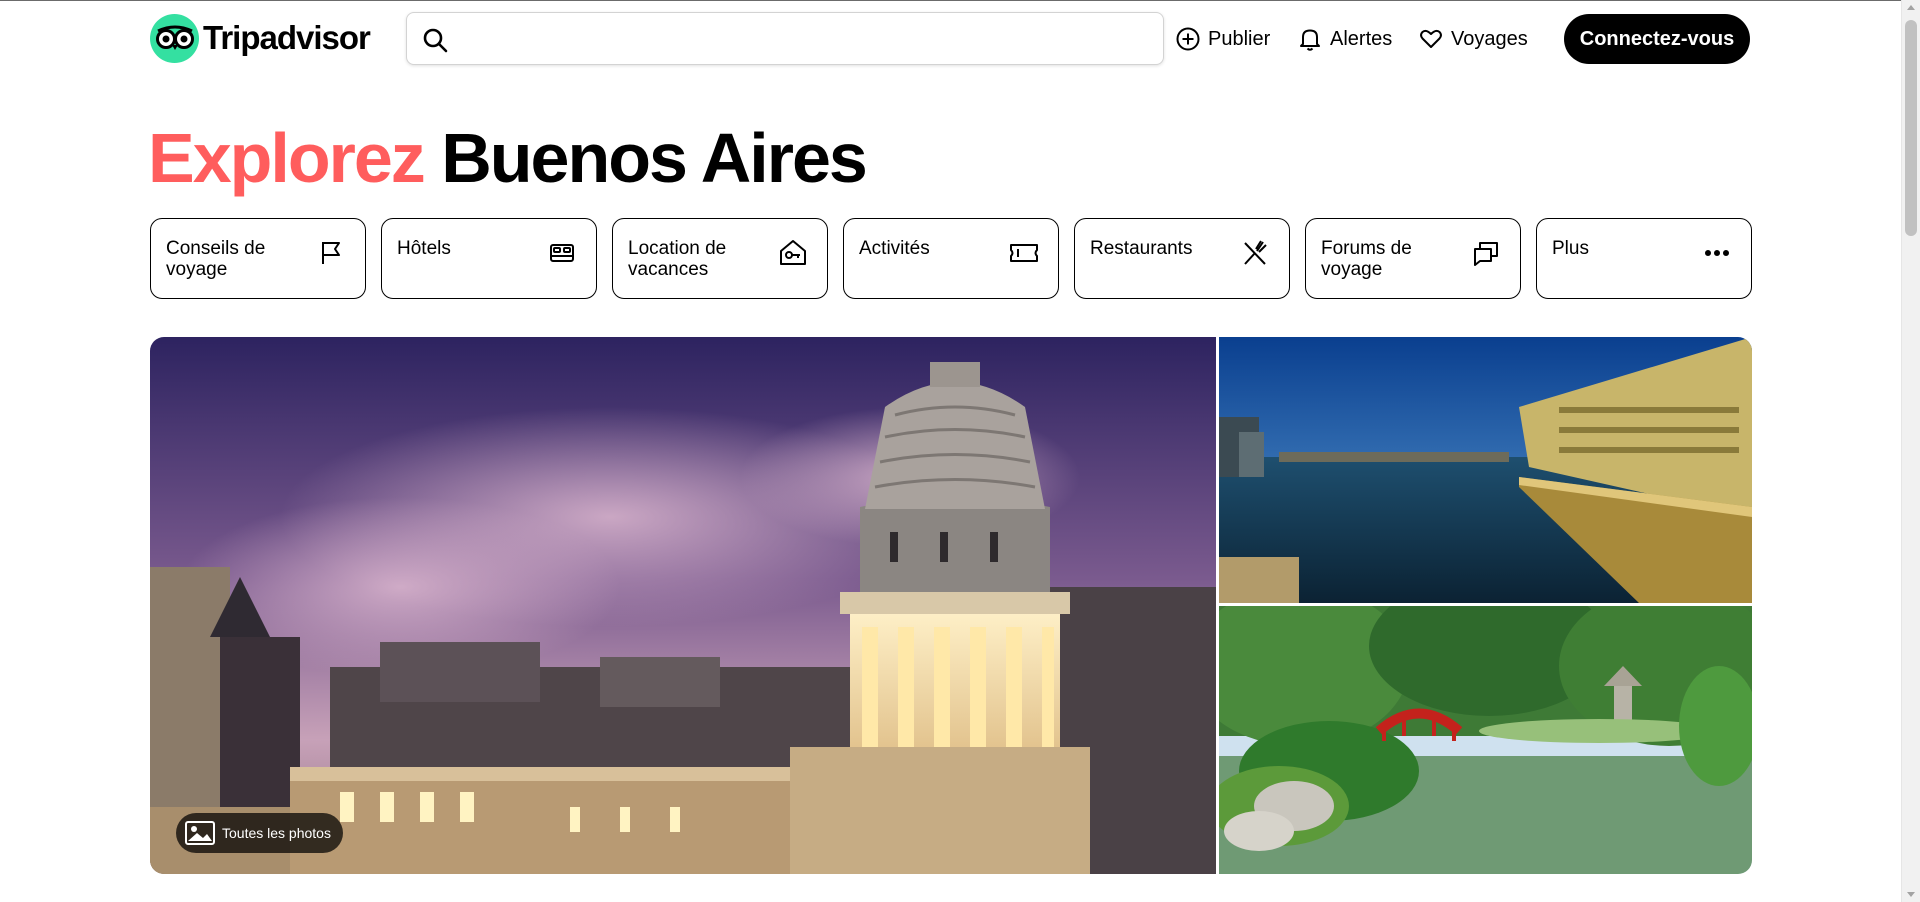  What do you see at coordinates (1413, 258) in the screenshot?
I see `category-tile-forums: Forums de voyage` at bounding box center [1413, 258].